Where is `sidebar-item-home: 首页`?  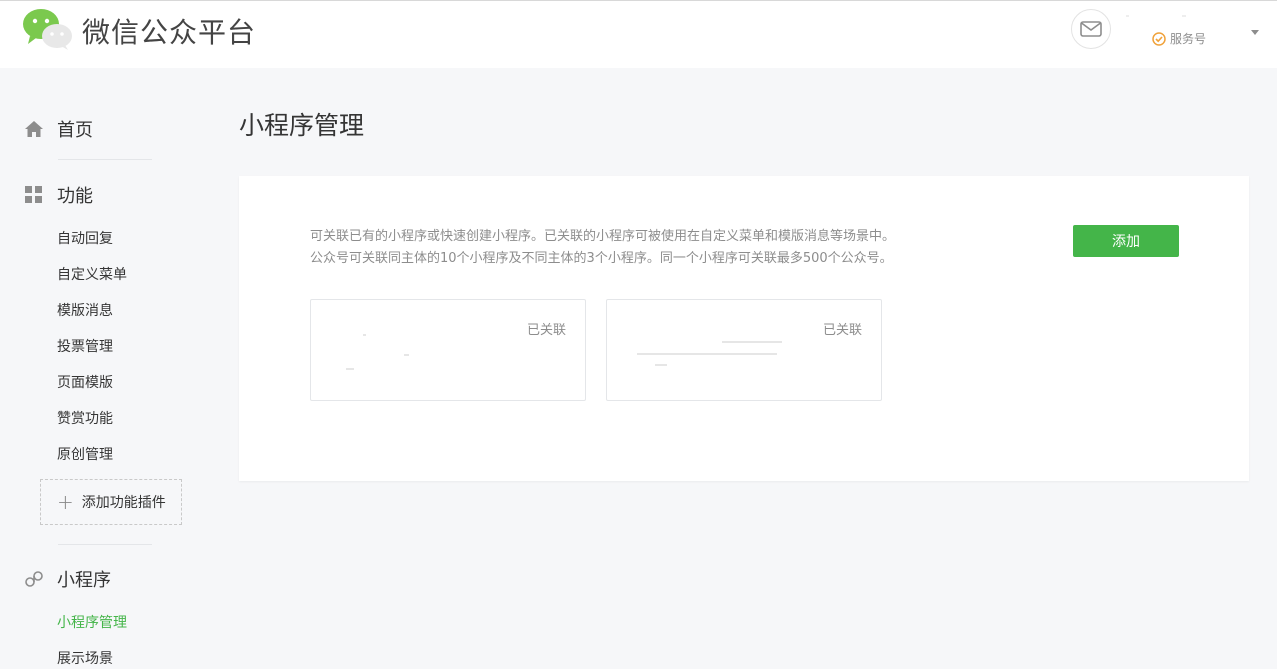
sidebar-item-home: 首页 is located at coordinates (58, 129).